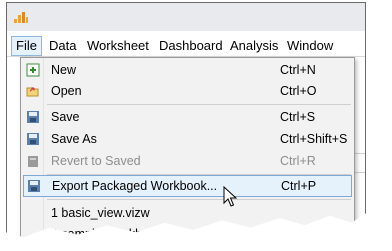 The width and height of the screenshot is (392, 251). I want to click on revert-icon, so click(33, 161).